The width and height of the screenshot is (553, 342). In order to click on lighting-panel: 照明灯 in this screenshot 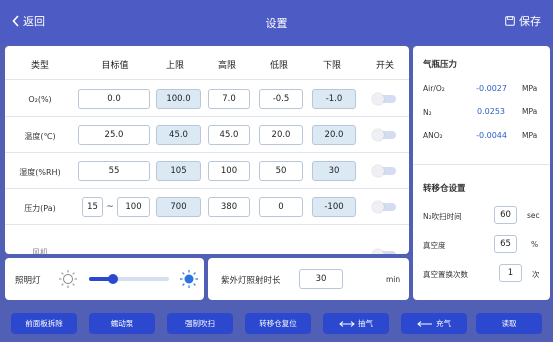, I will do `click(104, 279)`.